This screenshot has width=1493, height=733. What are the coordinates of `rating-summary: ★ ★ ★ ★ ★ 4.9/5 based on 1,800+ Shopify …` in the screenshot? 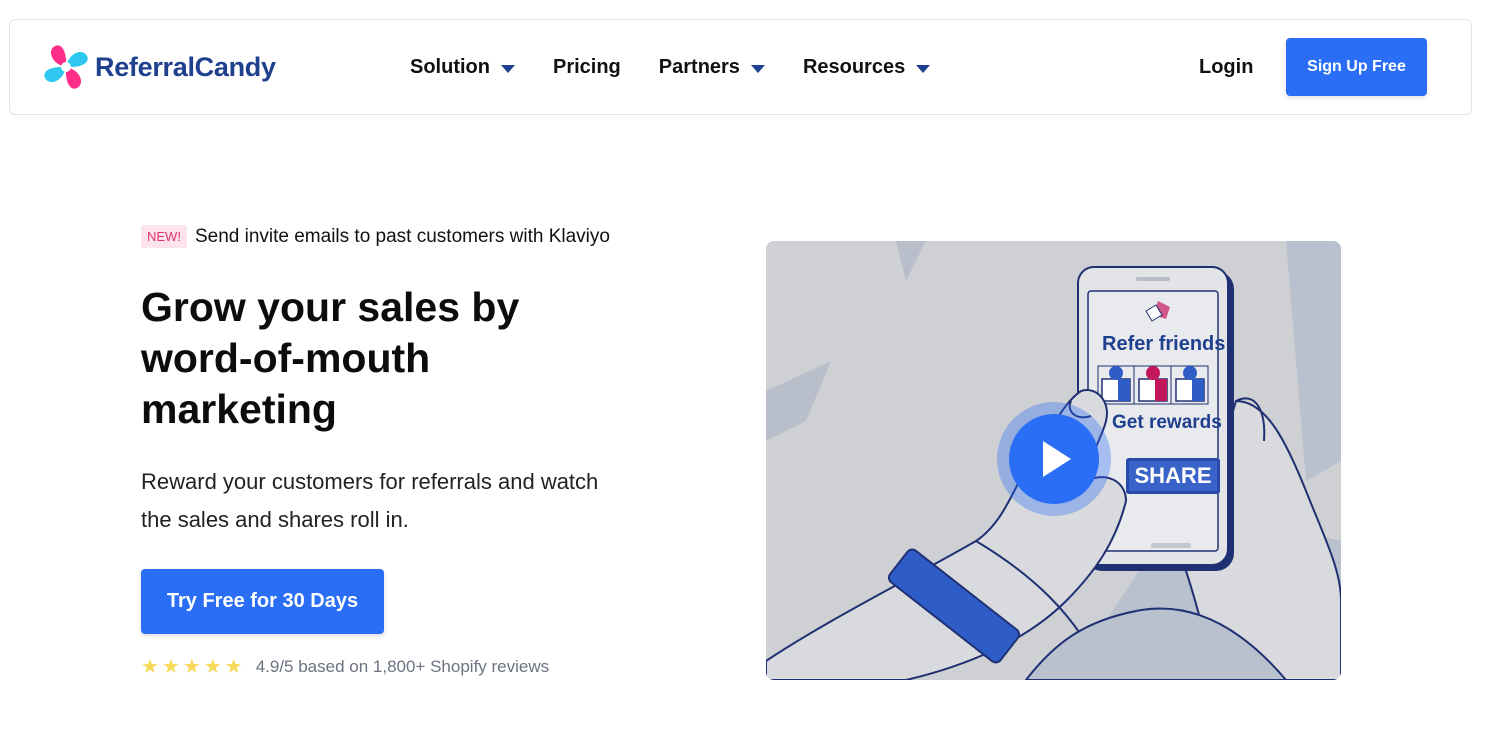 It's located at (345, 667).